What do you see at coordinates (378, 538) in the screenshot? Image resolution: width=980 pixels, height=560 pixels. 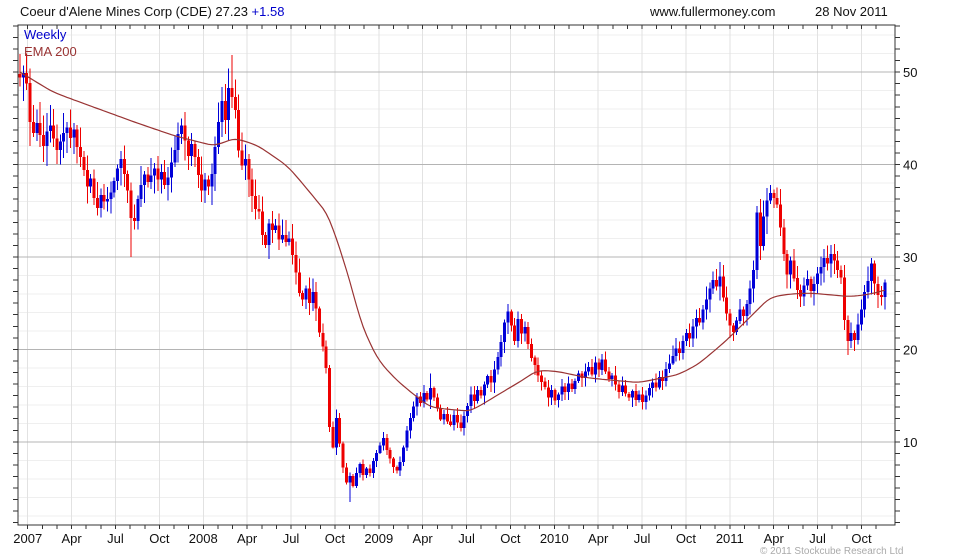 I see `x-axis-label: 2009` at bounding box center [378, 538].